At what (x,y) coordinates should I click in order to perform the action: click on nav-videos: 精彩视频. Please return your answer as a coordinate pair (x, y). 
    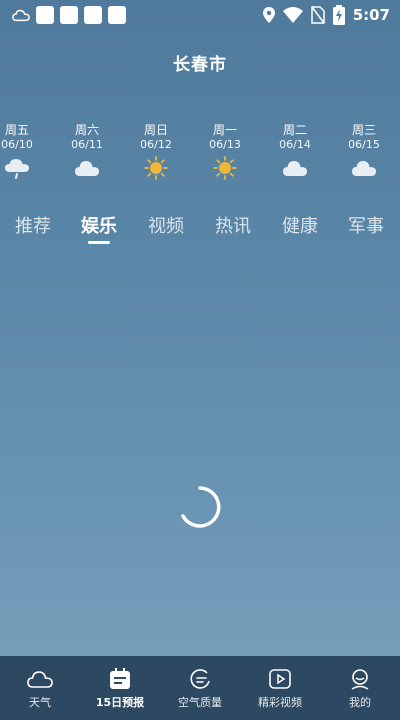
    Looking at the image, I should click on (280, 688).